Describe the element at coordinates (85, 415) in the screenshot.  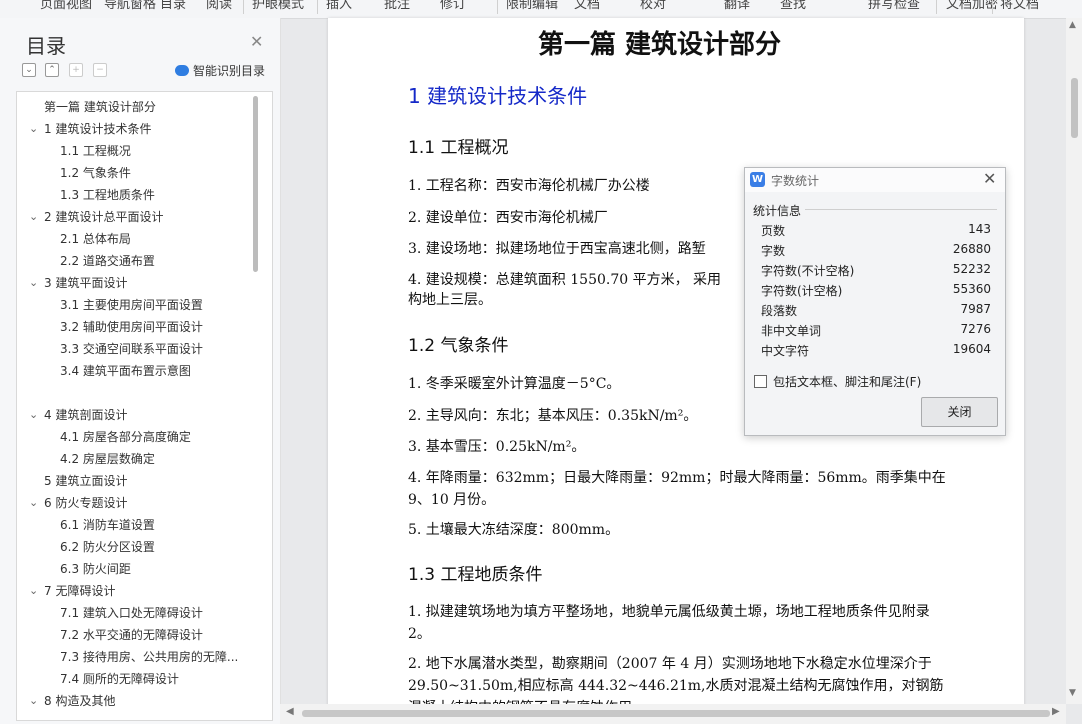
I see `toc-item: 4 建筑剖面设计` at that location.